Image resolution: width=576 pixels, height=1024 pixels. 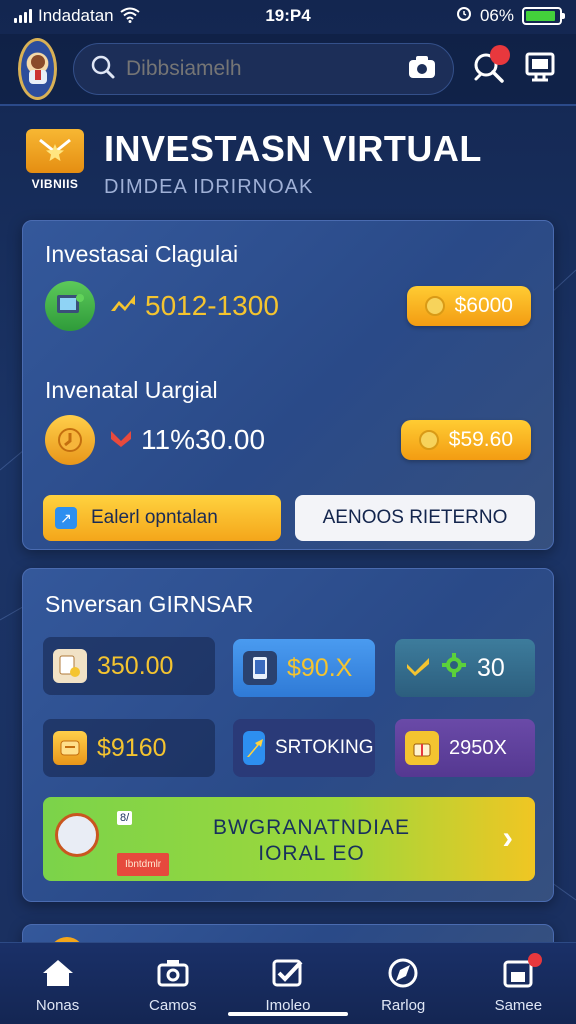 I want to click on carrier-label: Indadatan, so click(x=76, y=15).